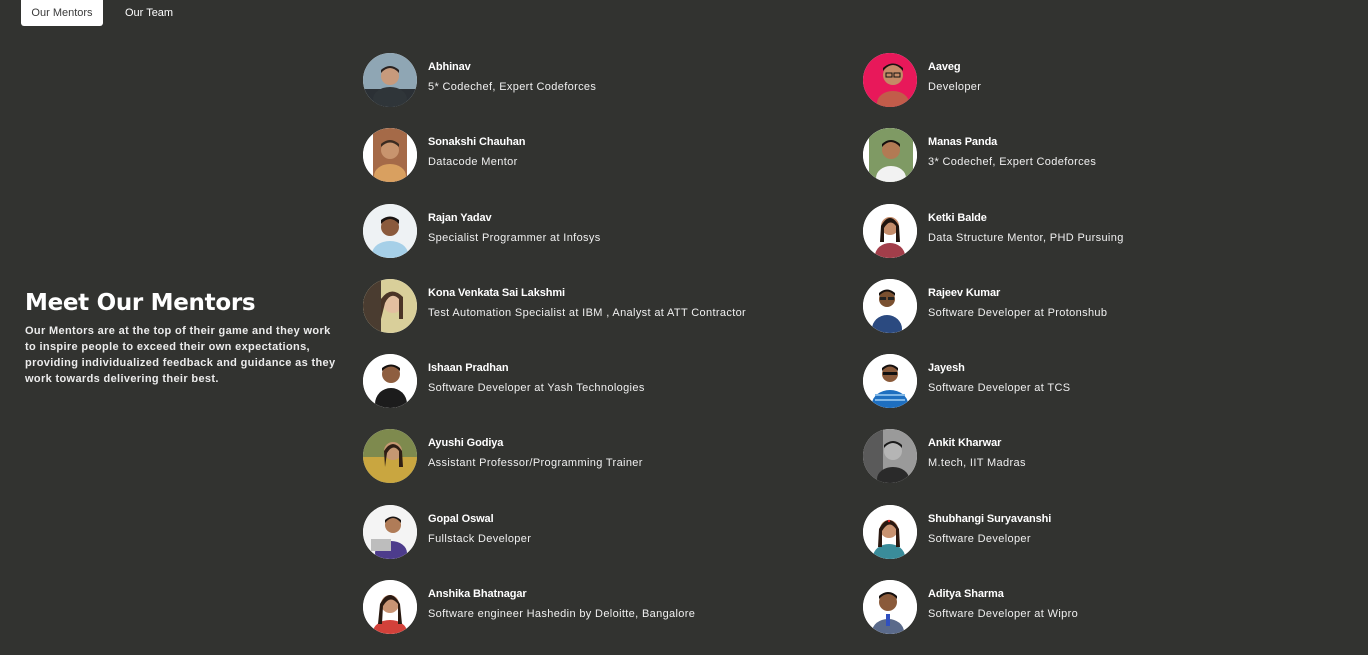 The height and width of the screenshot is (655, 1368). What do you see at coordinates (977, 463) in the screenshot?
I see `mentor-role: M.tech, IIT Madras` at bounding box center [977, 463].